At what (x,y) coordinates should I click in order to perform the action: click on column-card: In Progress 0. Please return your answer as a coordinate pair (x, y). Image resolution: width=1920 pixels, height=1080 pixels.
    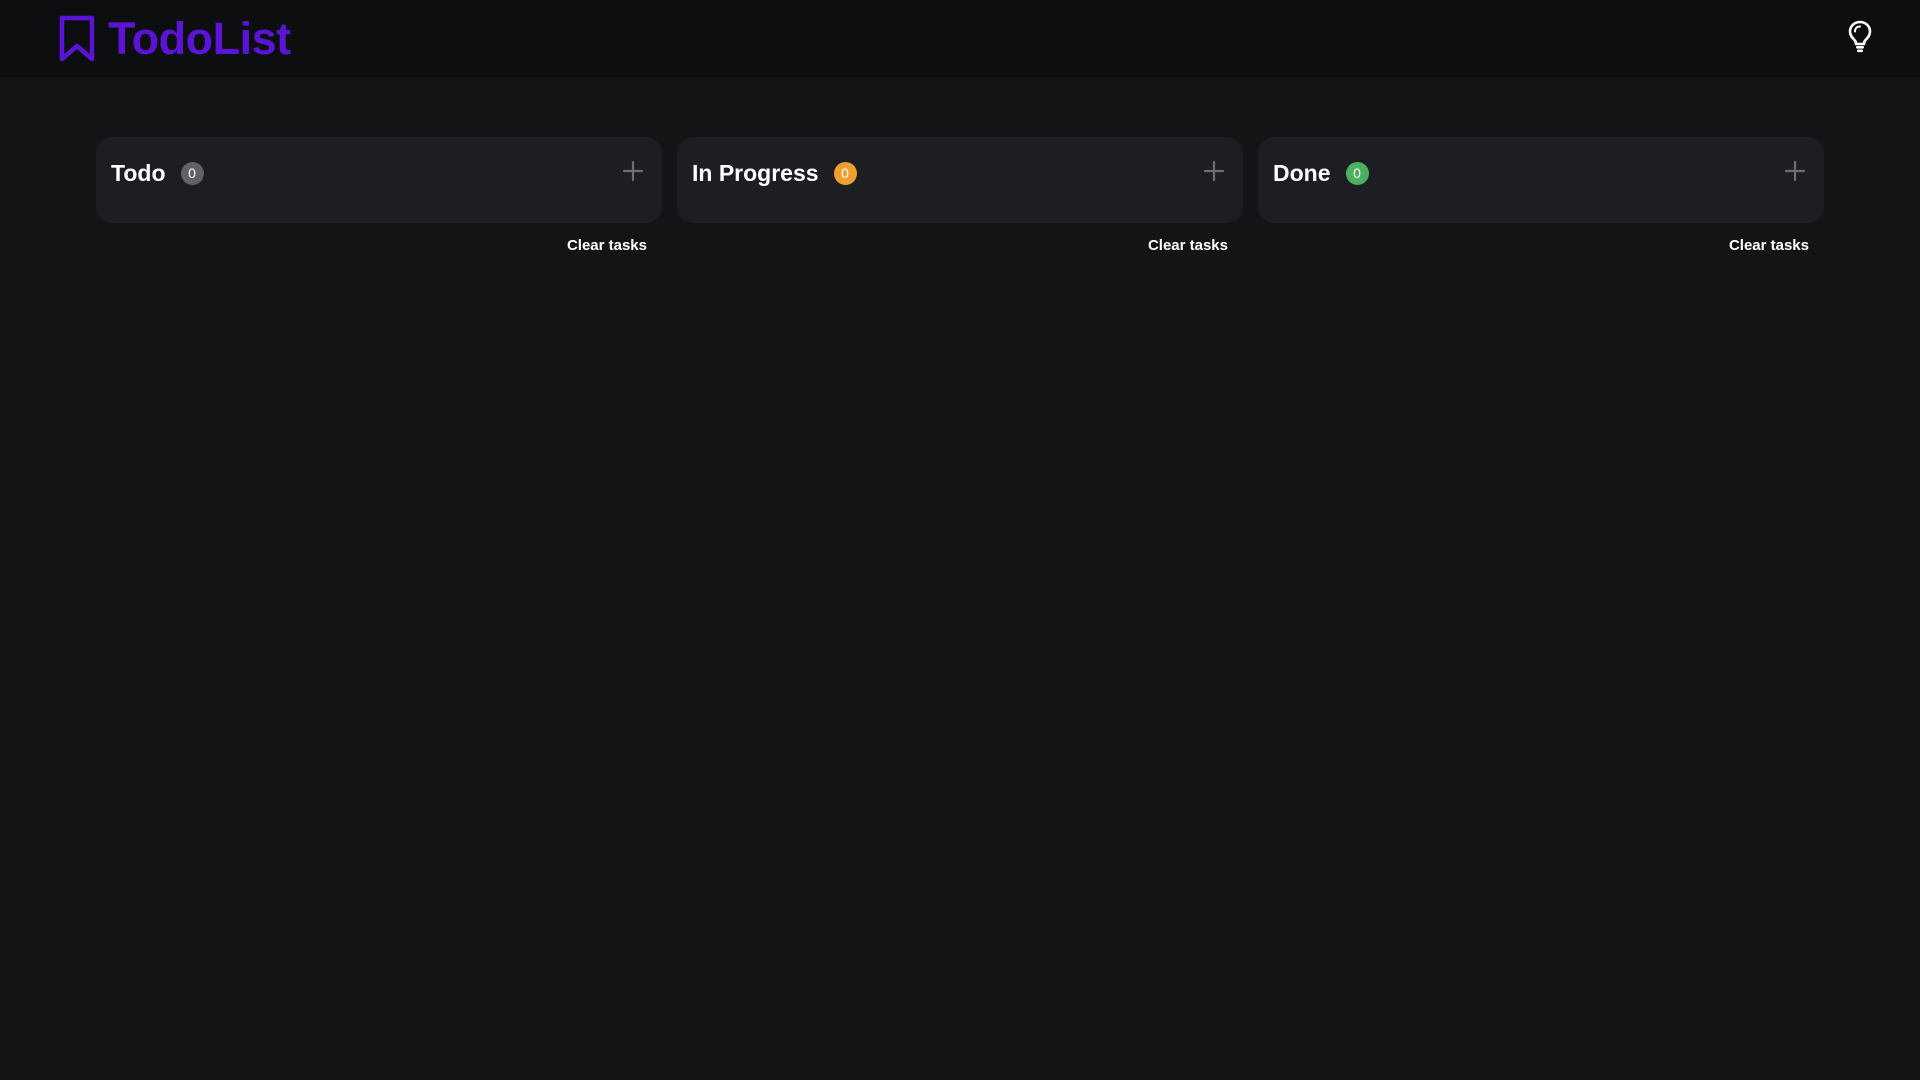
    Looking at the image, I should click on (960, 180).